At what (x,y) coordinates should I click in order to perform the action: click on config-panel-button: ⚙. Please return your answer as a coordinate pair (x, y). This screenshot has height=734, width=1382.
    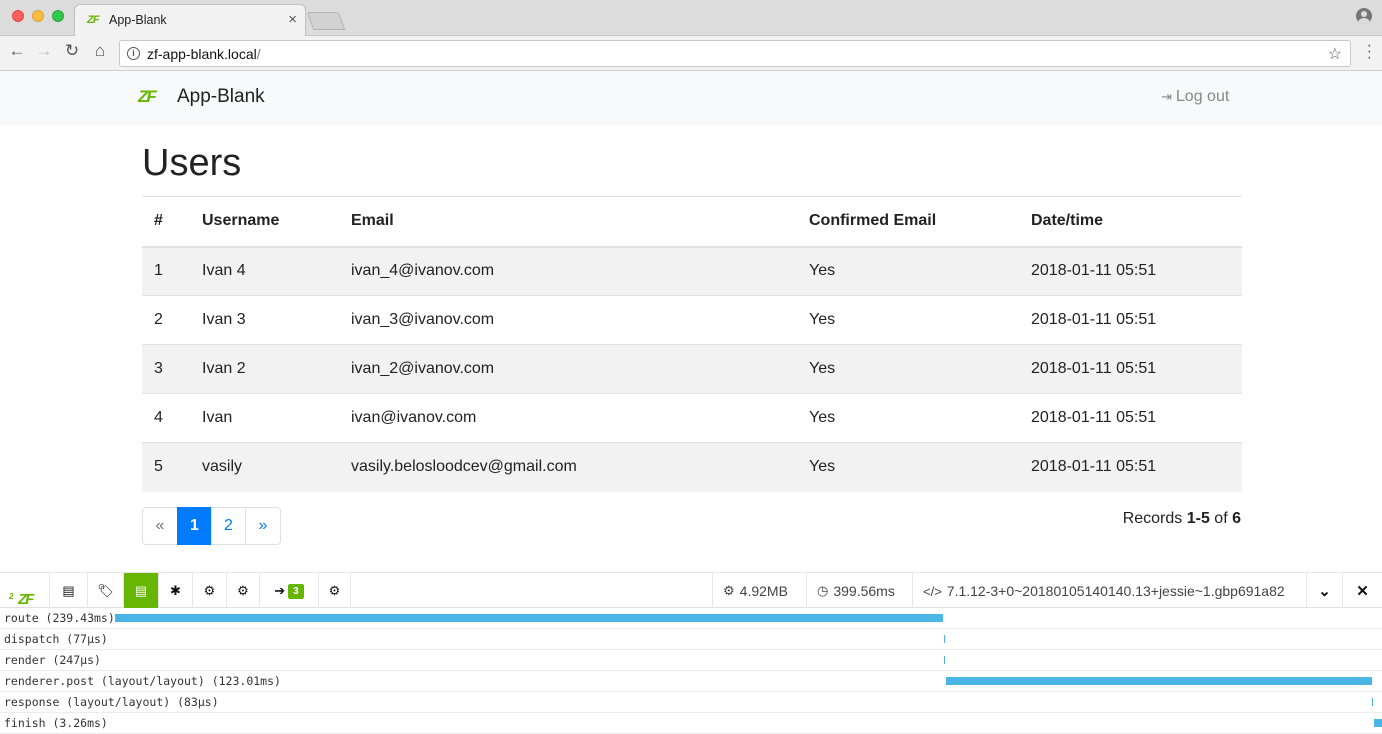
    Looking at the image, I should click on (210, 591).